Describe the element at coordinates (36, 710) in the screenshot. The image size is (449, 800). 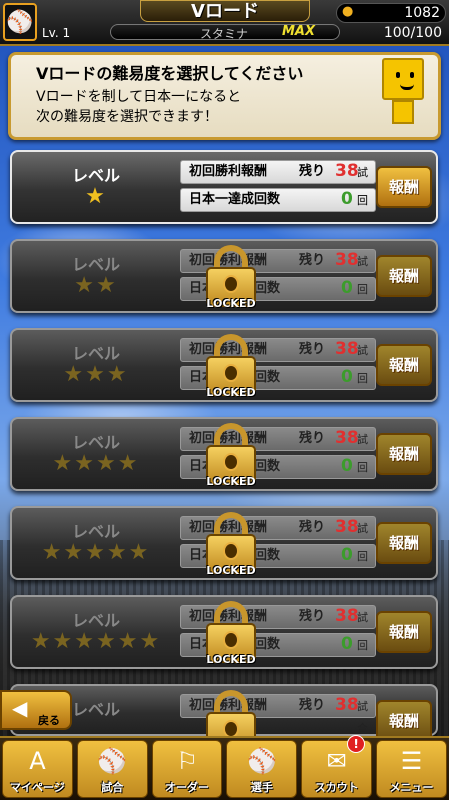
I see `back-button: ◀ 戻る` at that location.